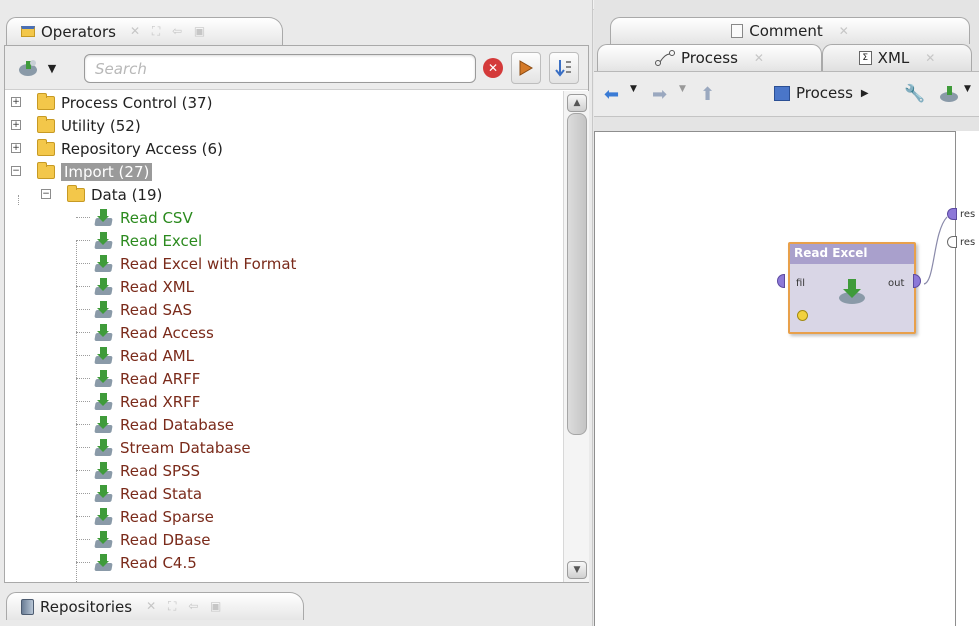 The height and width of the screenshot is (626, 979). Describe the element at coordinates (949, 94) in the screenshot. I see `add-operator-icon` at that location.